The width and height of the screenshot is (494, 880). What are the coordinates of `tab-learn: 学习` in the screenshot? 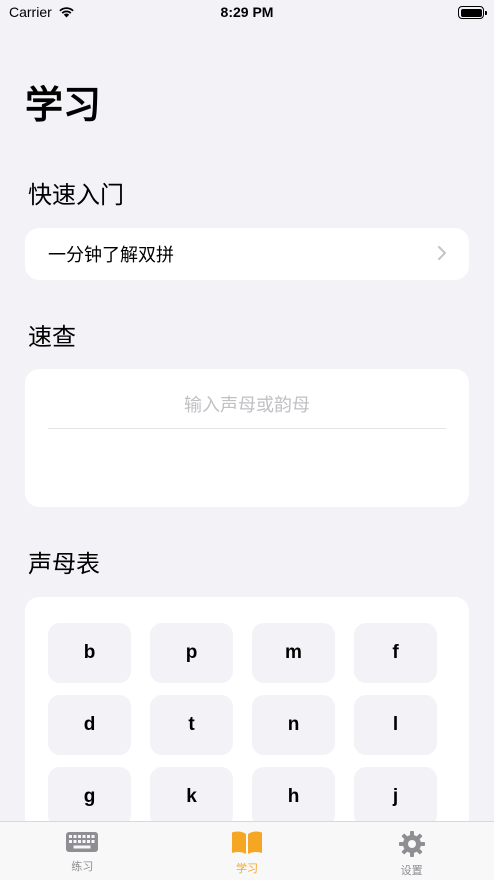 It's located at (247, 851).